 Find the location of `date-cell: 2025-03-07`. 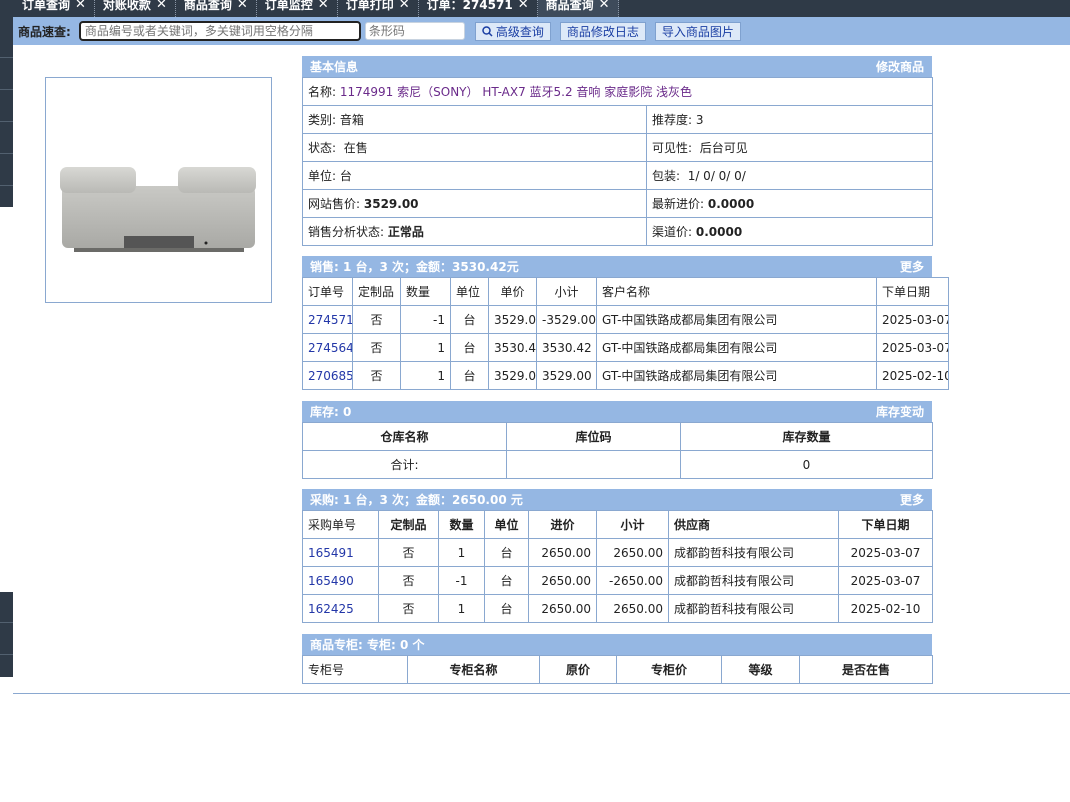

date-cell: 2025-03-07 is located at coordinates (912, 319).